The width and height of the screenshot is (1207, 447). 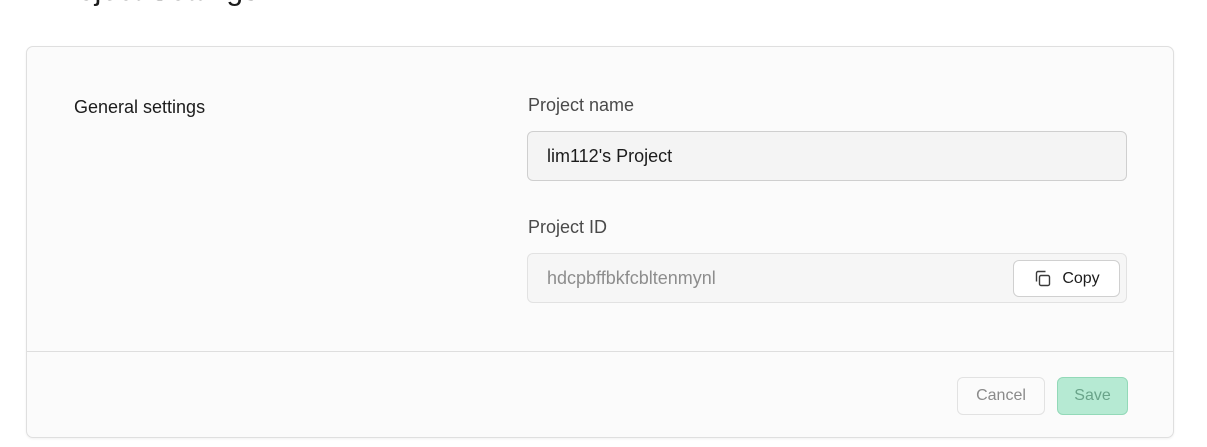 I want to click on page-title-wrapper: Project Settings, so click(x=153, y=4).